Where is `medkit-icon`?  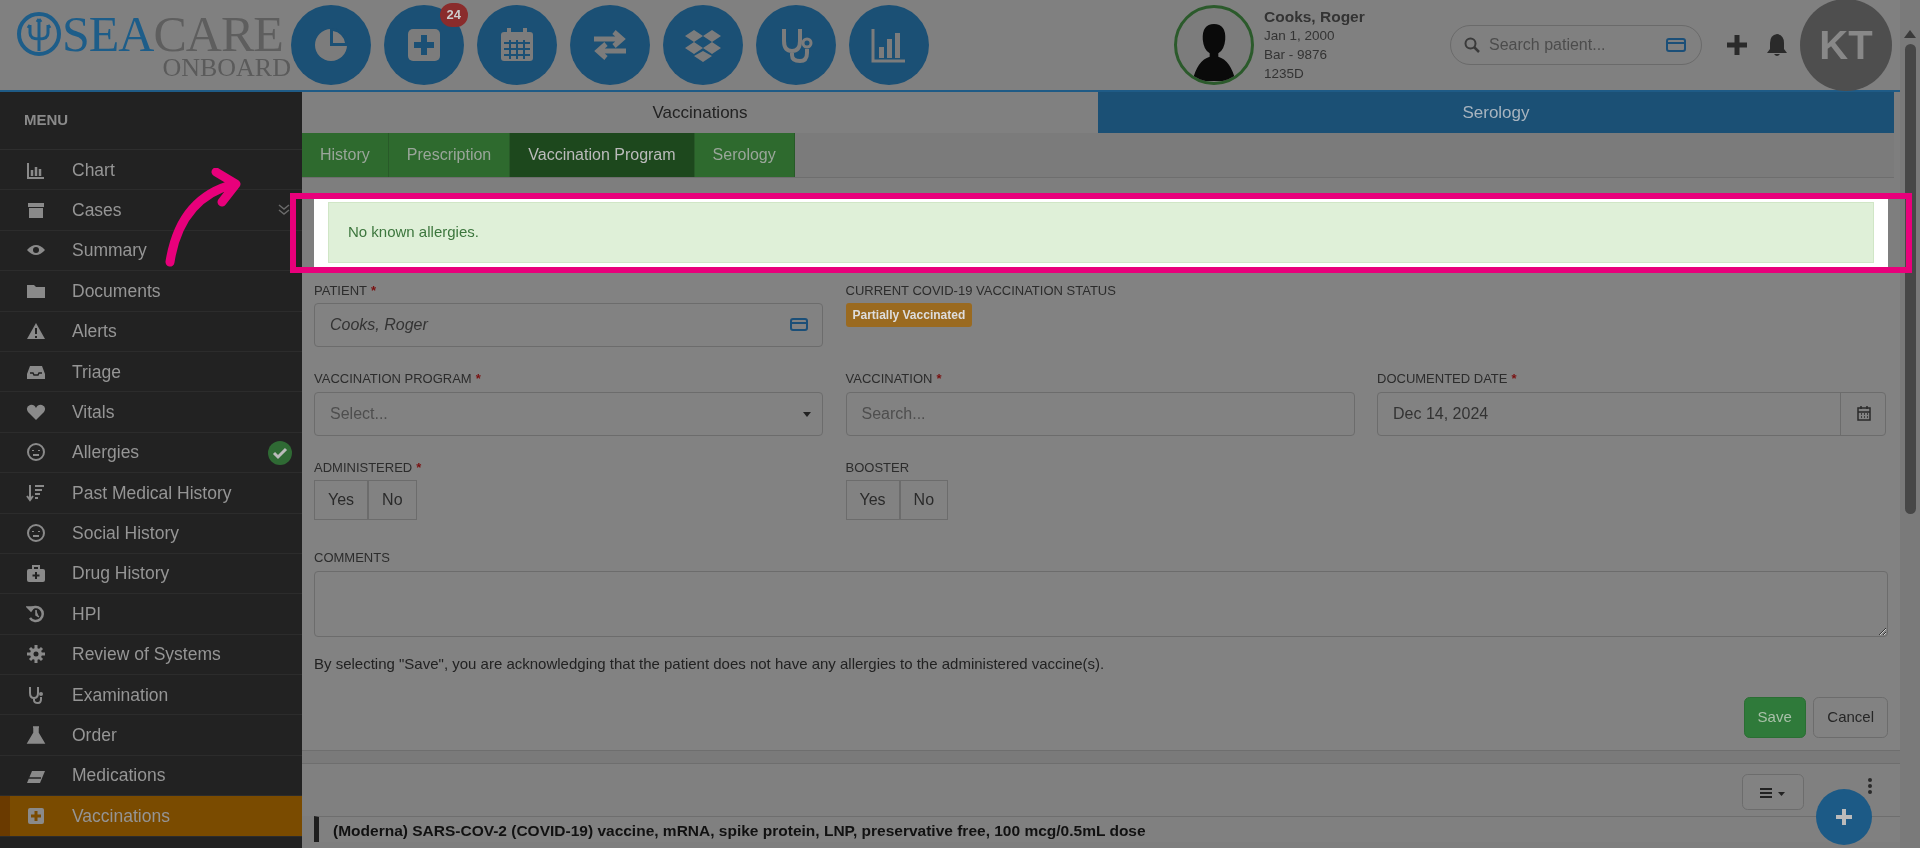
medkit-icon is located at coordinates (36, 573).